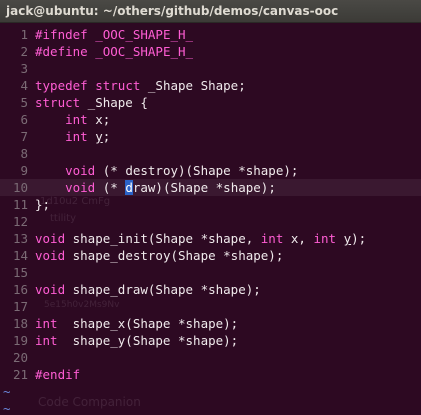 The width and height of the screenshot is (421, 415). I want to click on code-token: raw)(Shape *shape);, so click(204, 187).